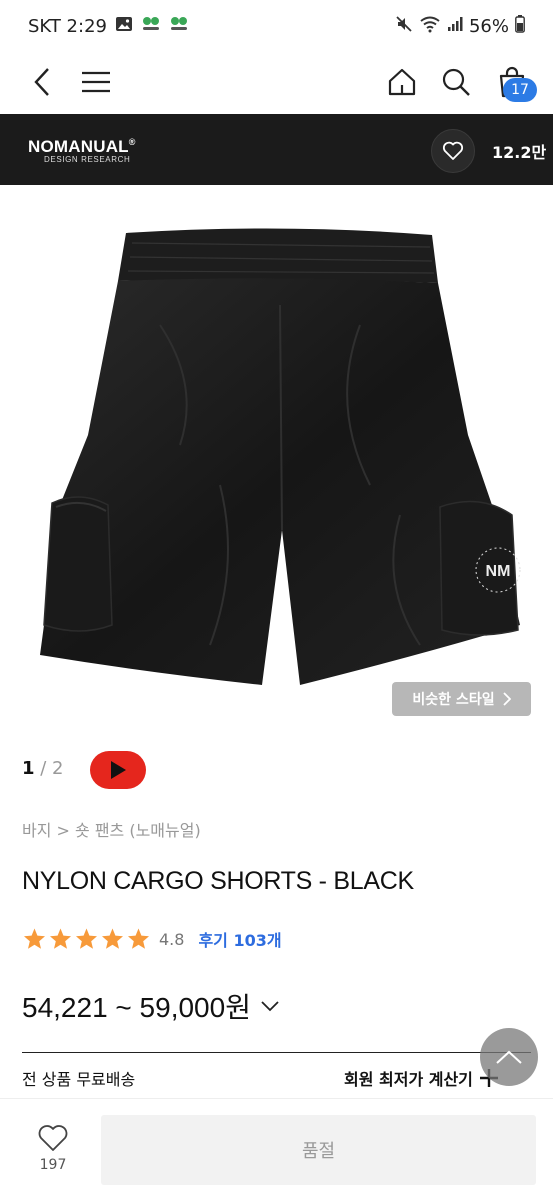 This screenshot has height=1200, width=553. What do you see at coordinates (276, 26) in the screenshot?
I see `status-bar: SKT 2:29 56%` at bounding box center [276, 26].